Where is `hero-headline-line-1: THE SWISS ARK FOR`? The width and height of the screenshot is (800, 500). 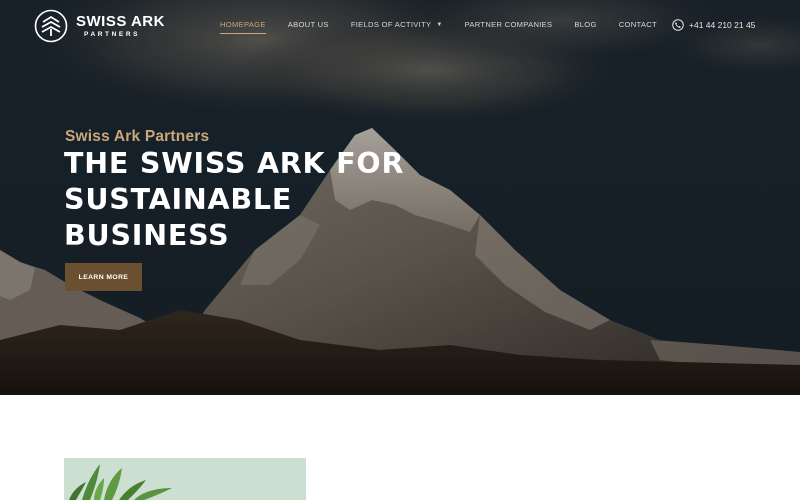
hero-headline-line-1: THE SWISS ARK FOR is located at coordinates (234, 163).